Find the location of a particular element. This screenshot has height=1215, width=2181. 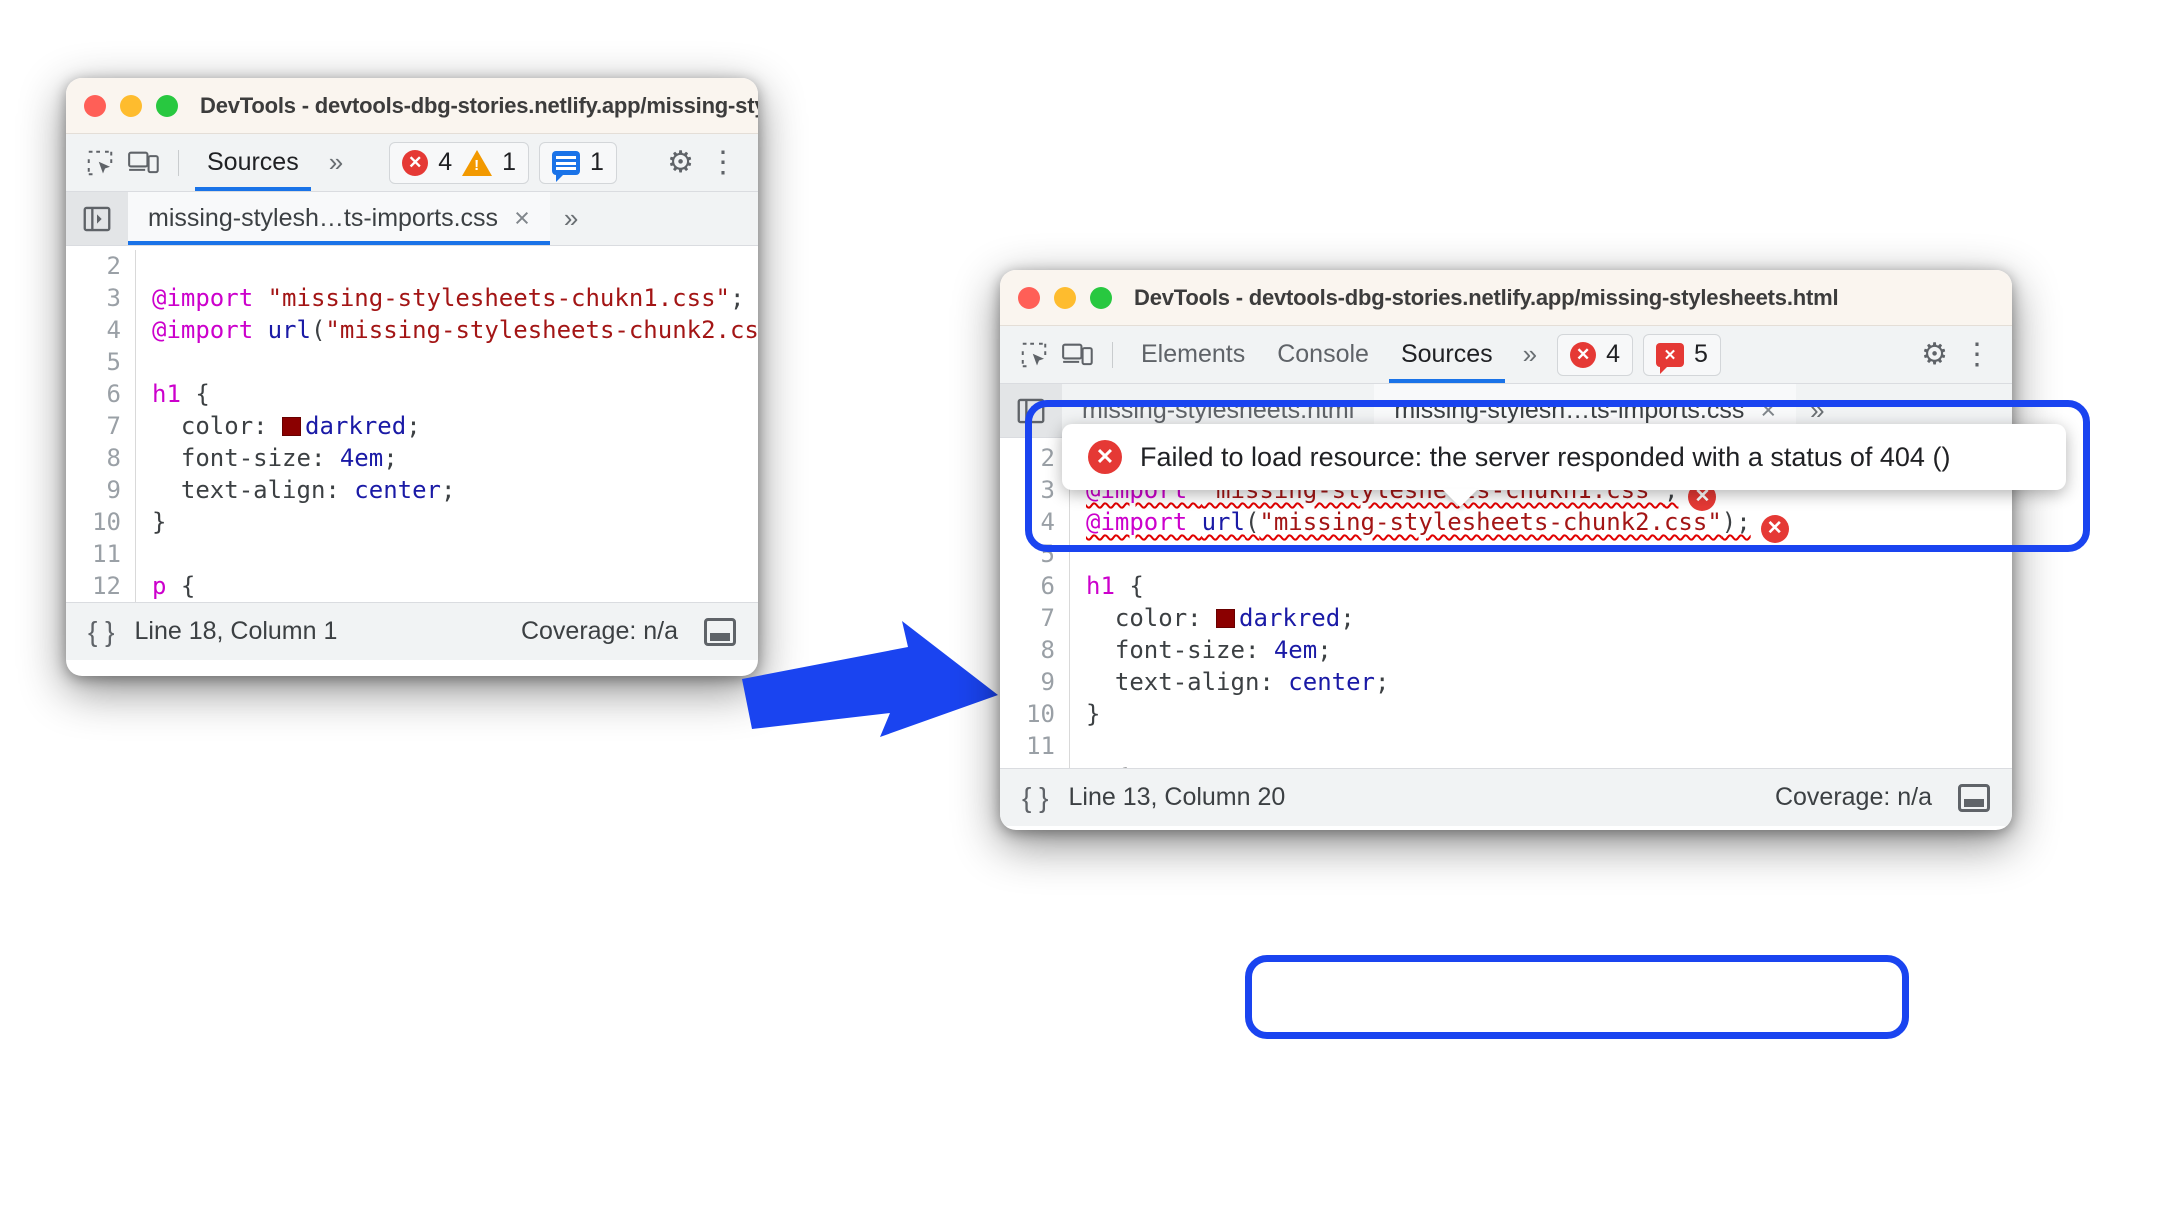

message-badge: ✕ 5 is located at coordinates (1682, 354).